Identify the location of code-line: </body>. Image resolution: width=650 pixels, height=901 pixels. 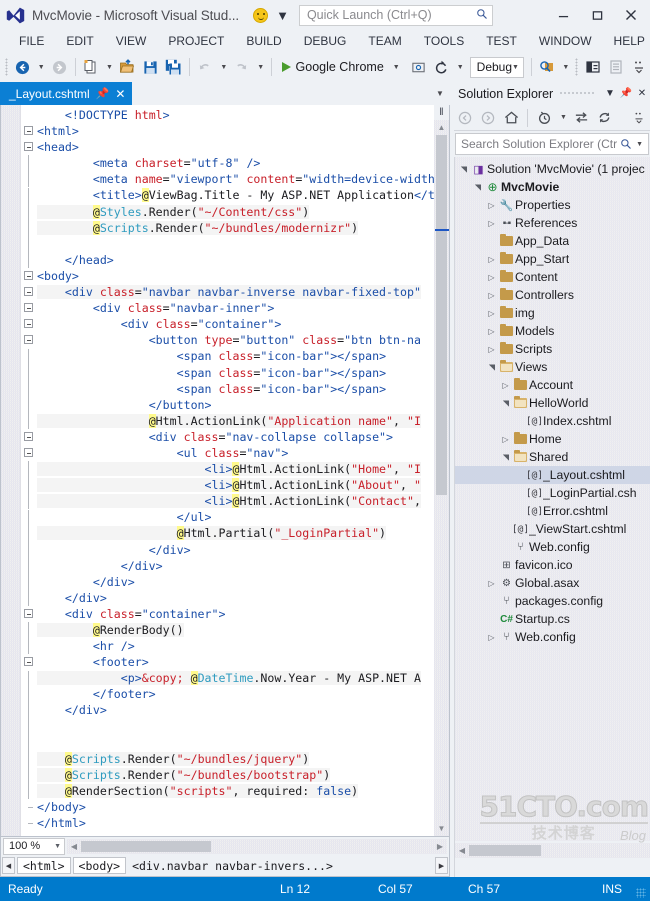
(235, 807).